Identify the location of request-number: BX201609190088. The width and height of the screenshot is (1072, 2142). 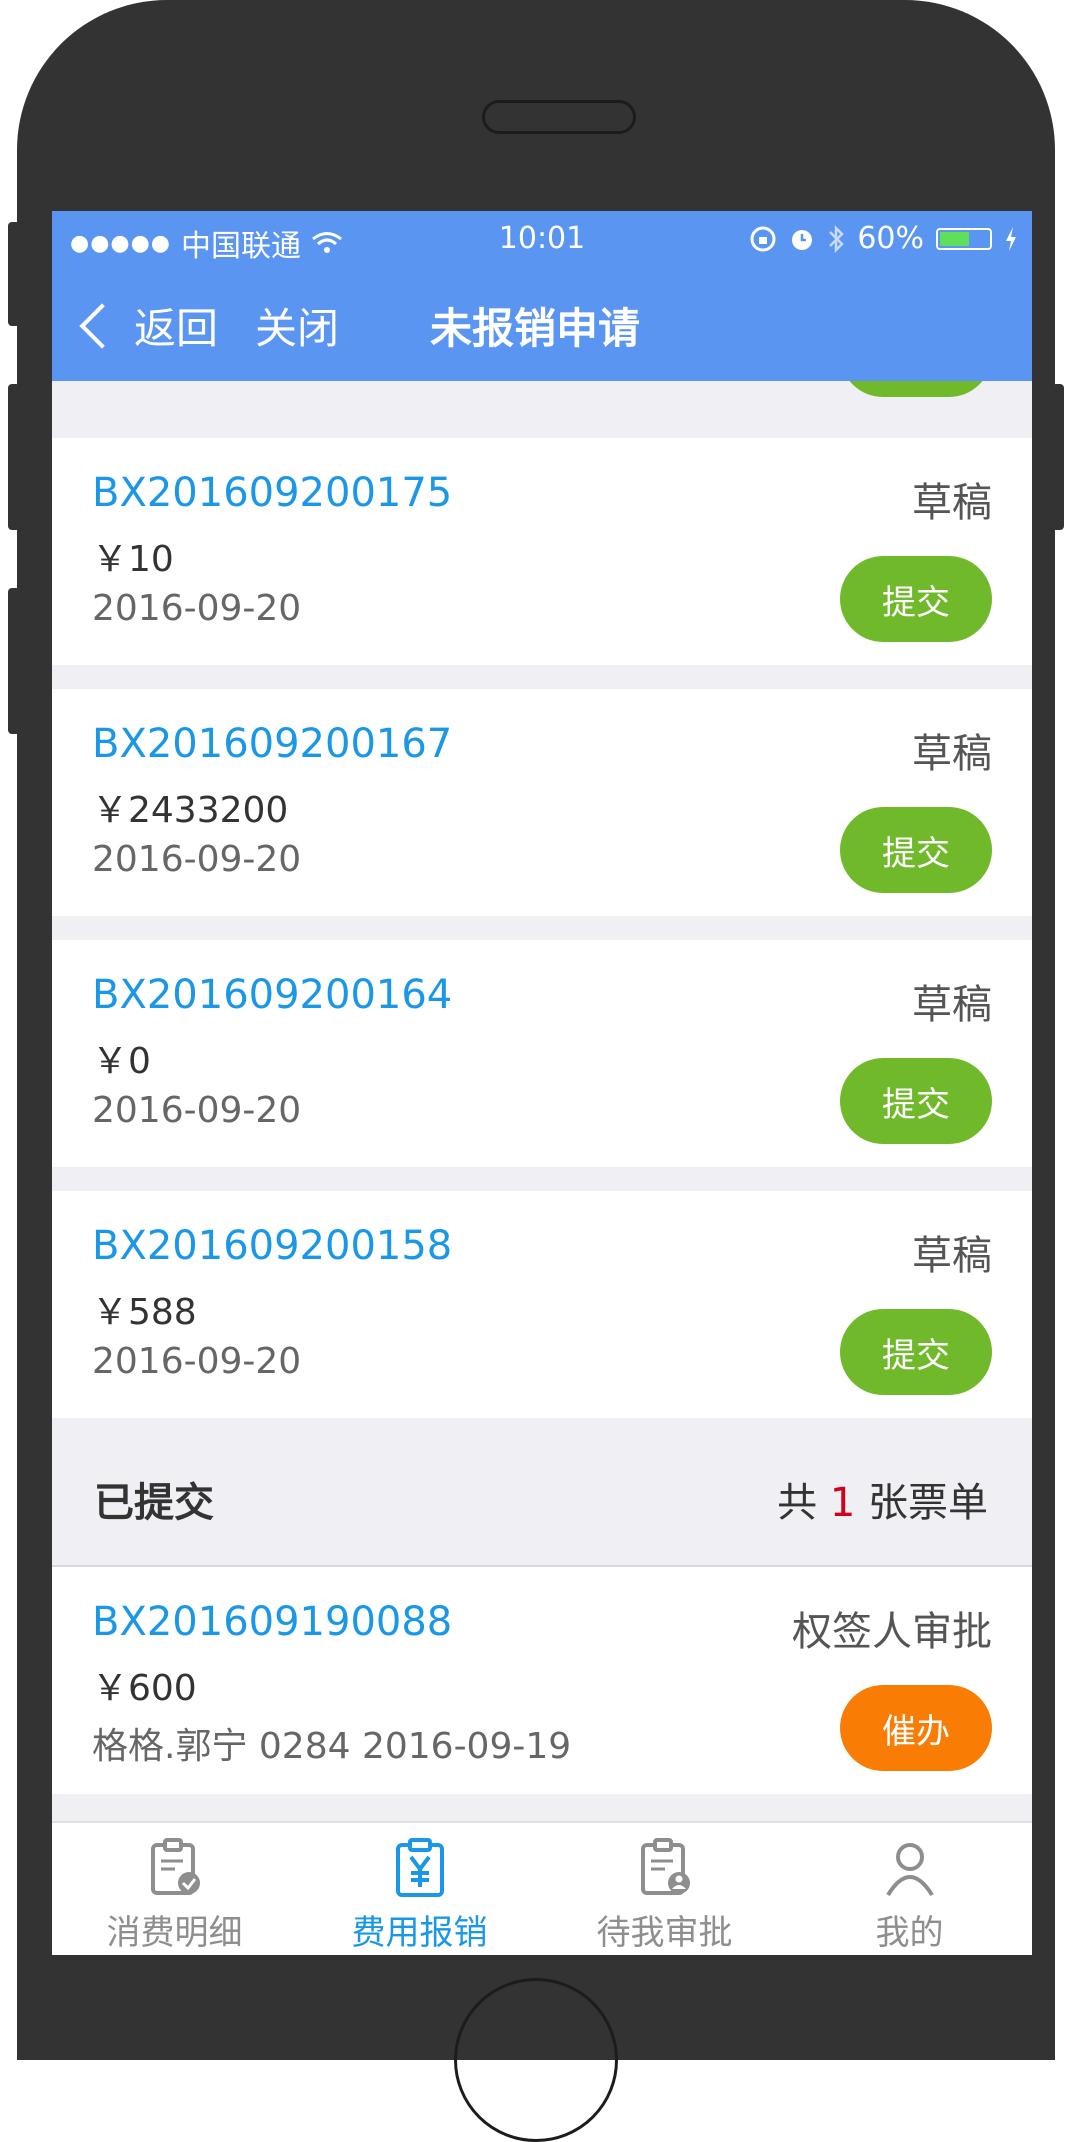
(272, 1622).